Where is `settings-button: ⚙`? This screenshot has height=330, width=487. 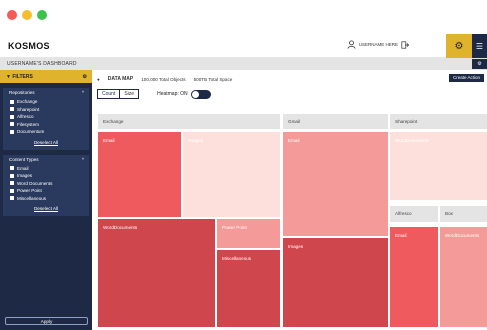
settings-button: ⚙ is located at coordinates (459, 46).